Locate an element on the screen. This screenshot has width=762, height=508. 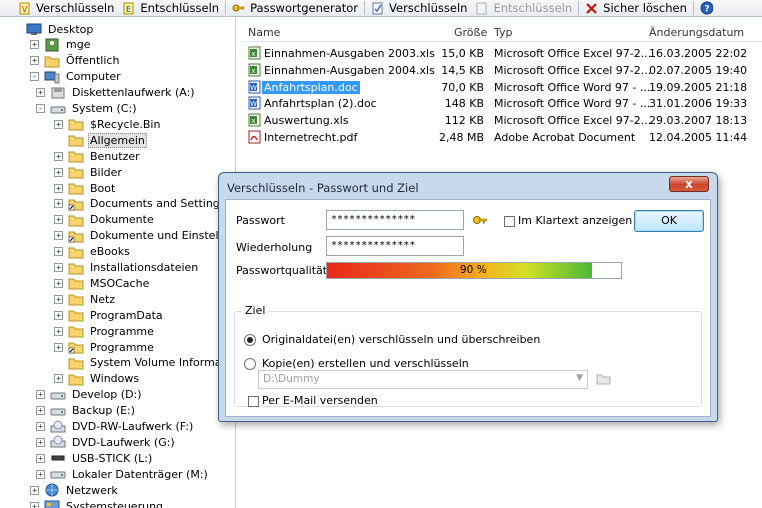
tree-item: + $Recycle.Bin is located at coordinates (108, 124).